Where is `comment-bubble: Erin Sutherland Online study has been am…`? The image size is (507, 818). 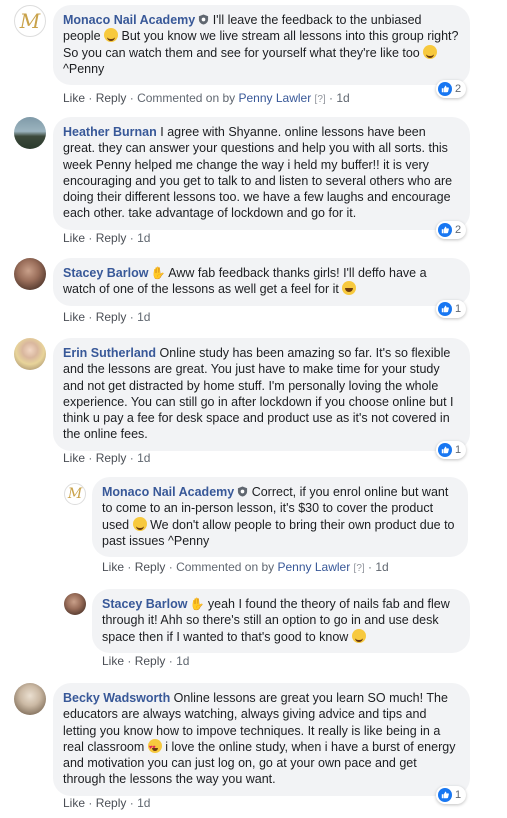 comment-bubble: Erin Sutherland Online study has been am… is located at coordinates (261, 394).